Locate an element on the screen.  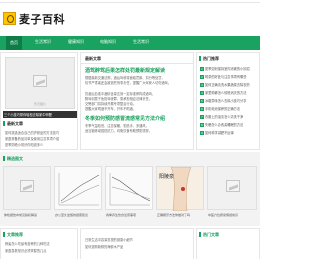
list-item: 蜂蜜怎么吃最有营养的几种吃法 is located at coordinates (40, 243).